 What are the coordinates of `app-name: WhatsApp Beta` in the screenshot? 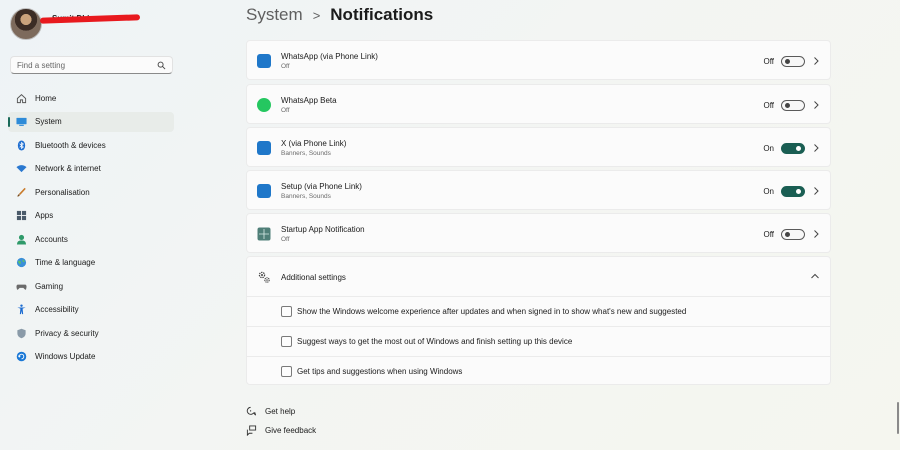 It's located at (309, 100).